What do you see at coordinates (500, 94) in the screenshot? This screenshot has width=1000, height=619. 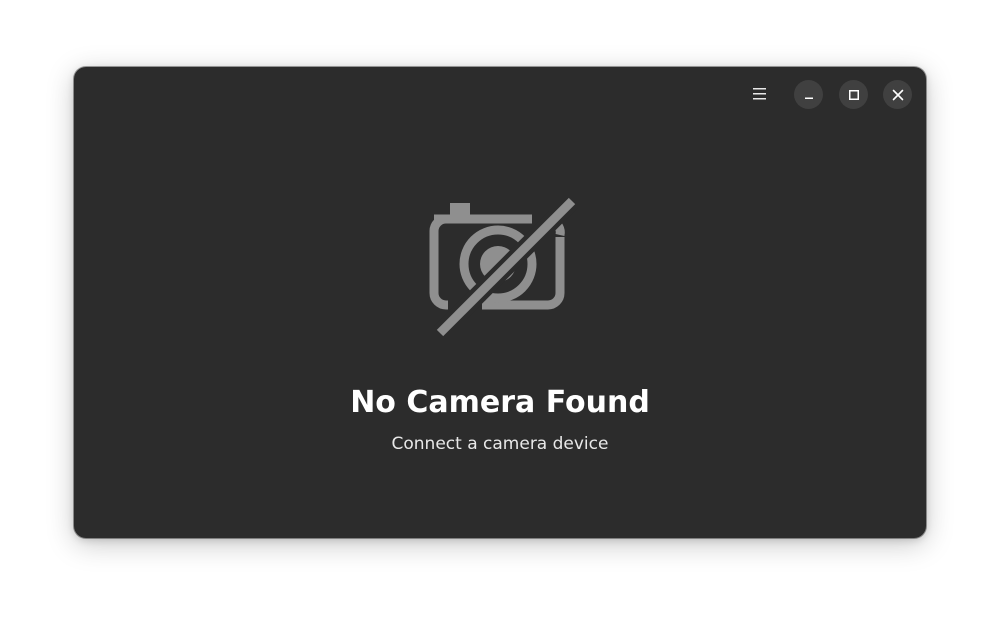 I see `headerbar` at bounding box center [500, 94].